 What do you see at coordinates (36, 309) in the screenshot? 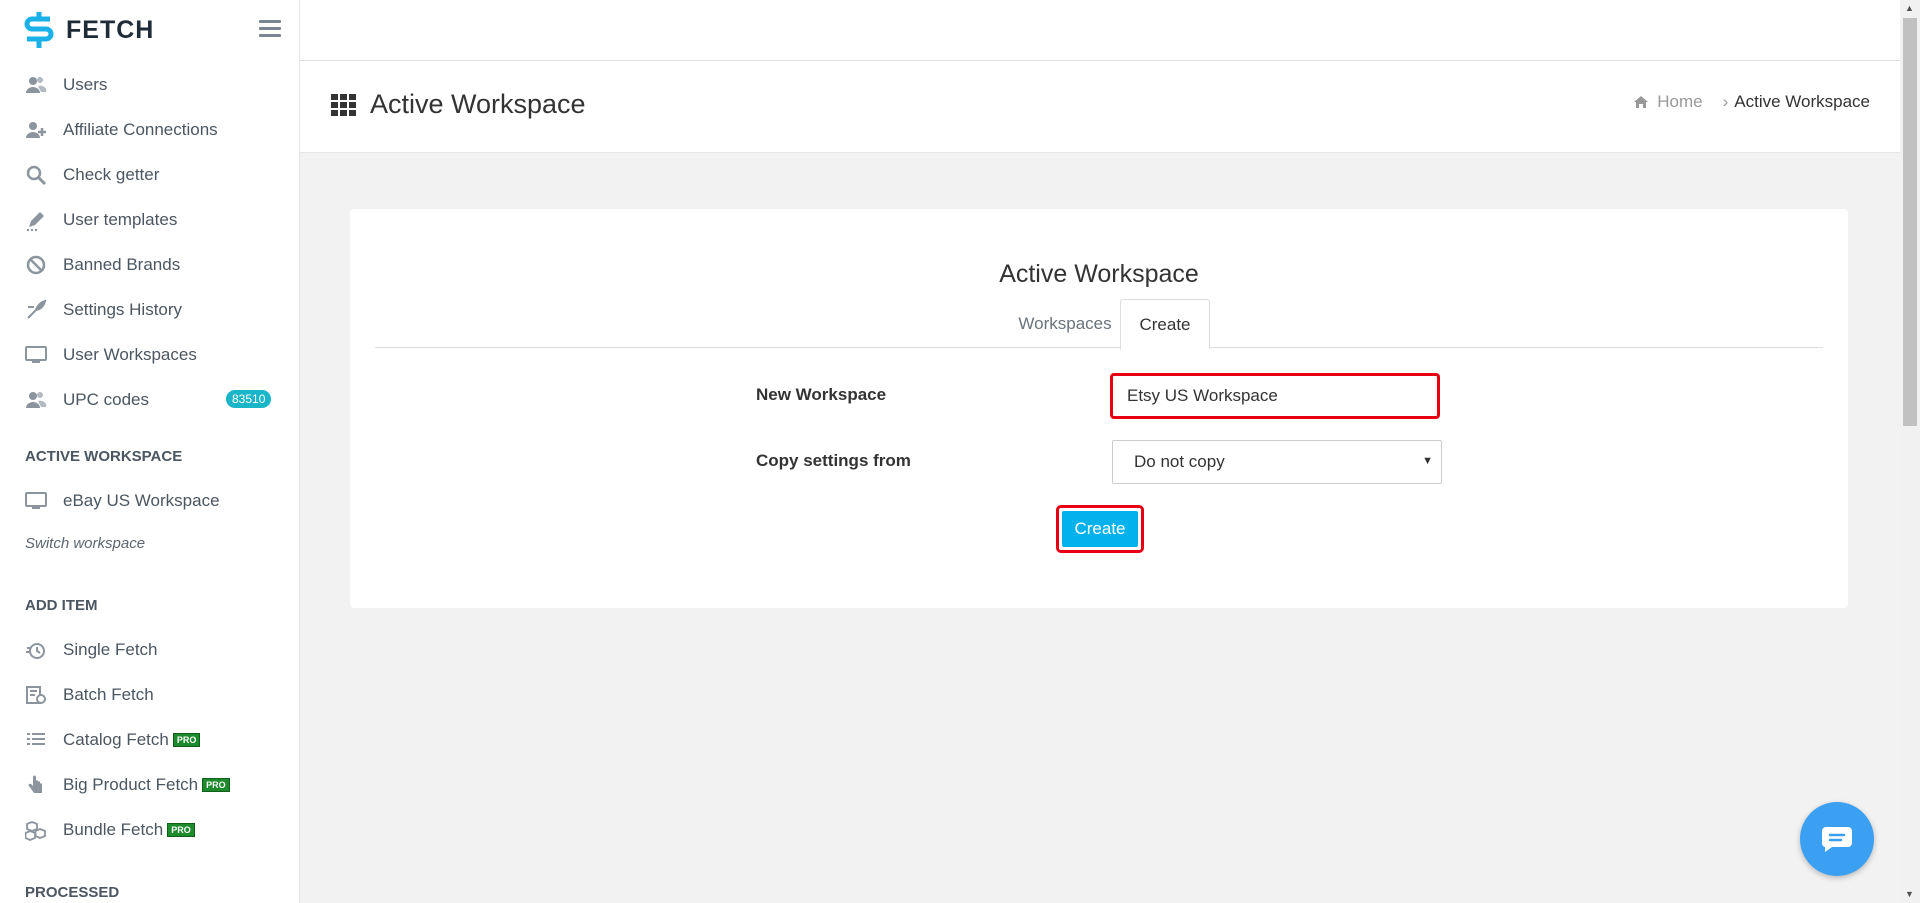
I see `history-icon` at bounding box center [36, 309].